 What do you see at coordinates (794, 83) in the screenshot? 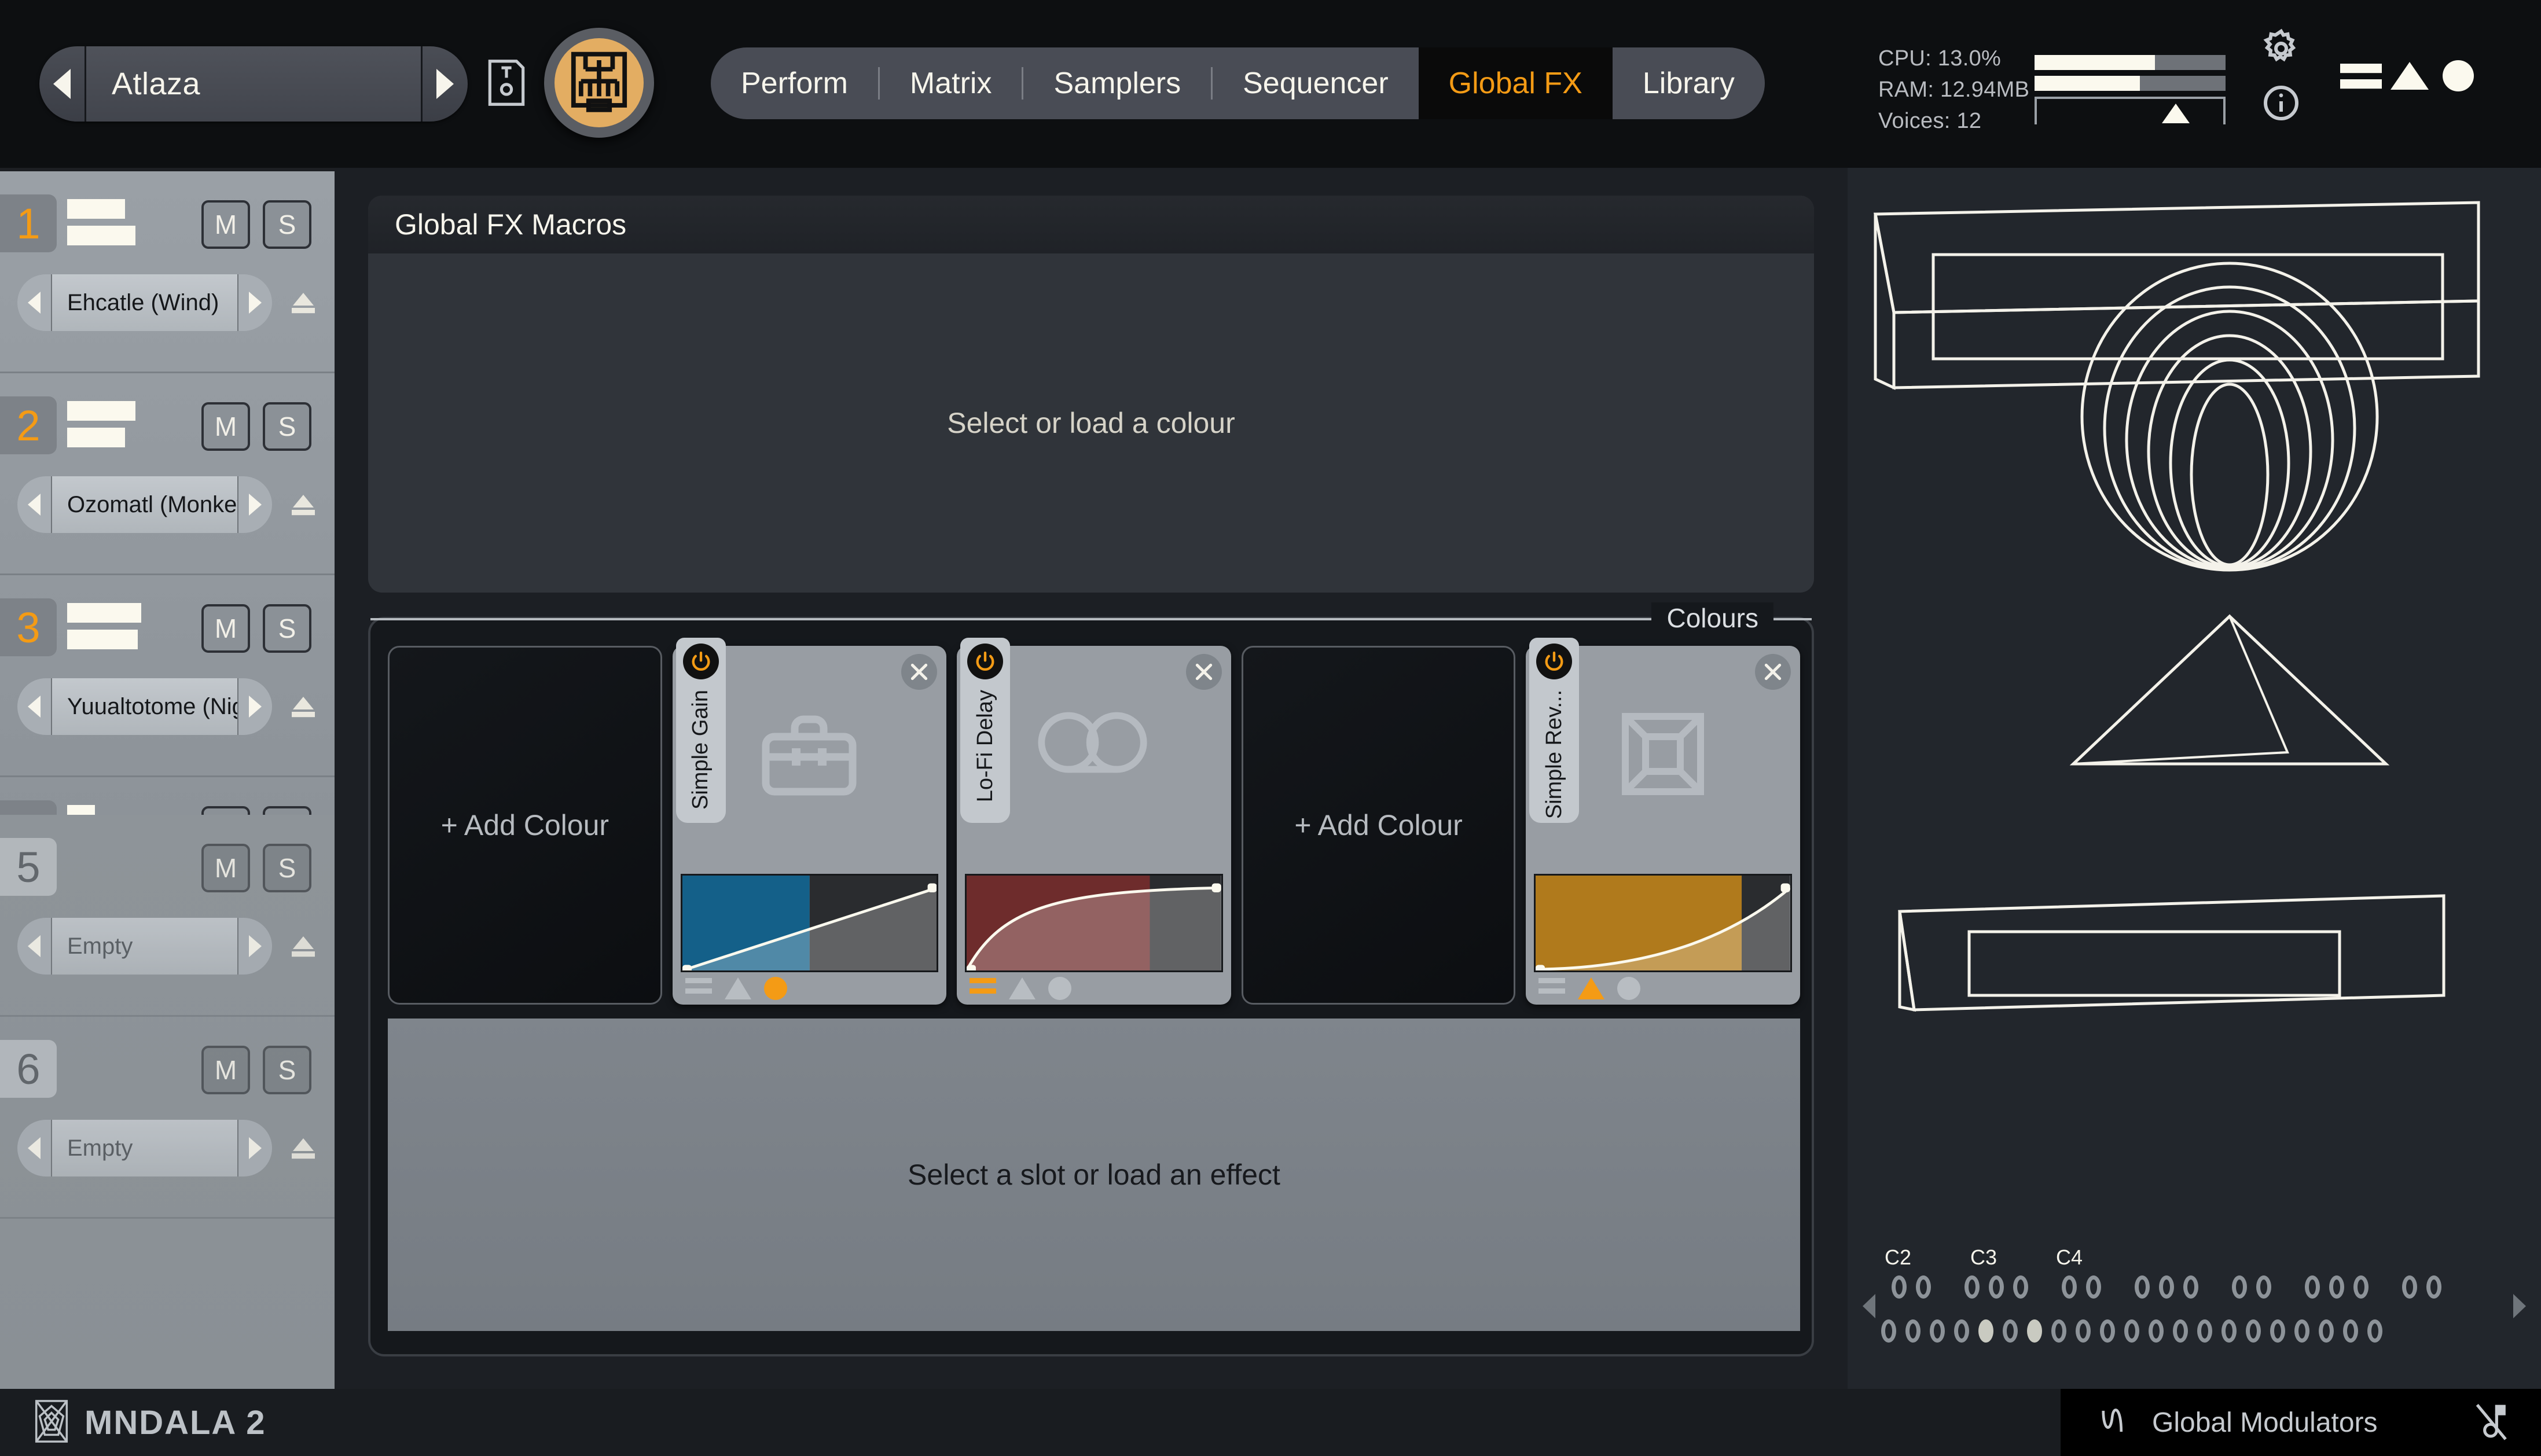
I see `tab-perform: Perform` at bounding box center [794, 83].